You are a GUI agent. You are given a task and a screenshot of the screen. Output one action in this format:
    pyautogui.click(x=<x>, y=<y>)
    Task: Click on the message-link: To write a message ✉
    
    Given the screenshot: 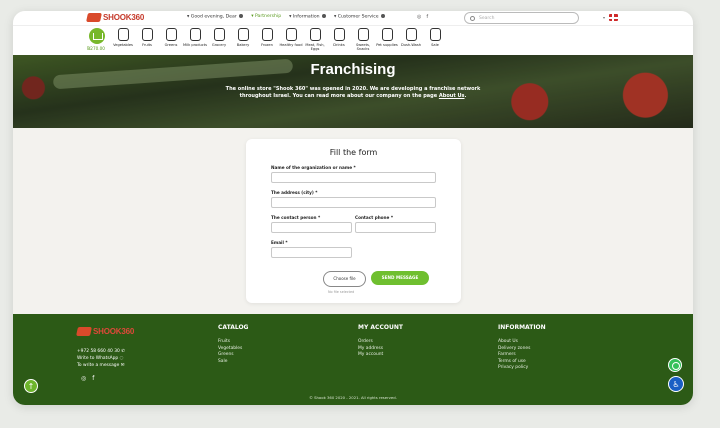 What is the action you would take?
    pyautogui.click(x=101, y=365)
    